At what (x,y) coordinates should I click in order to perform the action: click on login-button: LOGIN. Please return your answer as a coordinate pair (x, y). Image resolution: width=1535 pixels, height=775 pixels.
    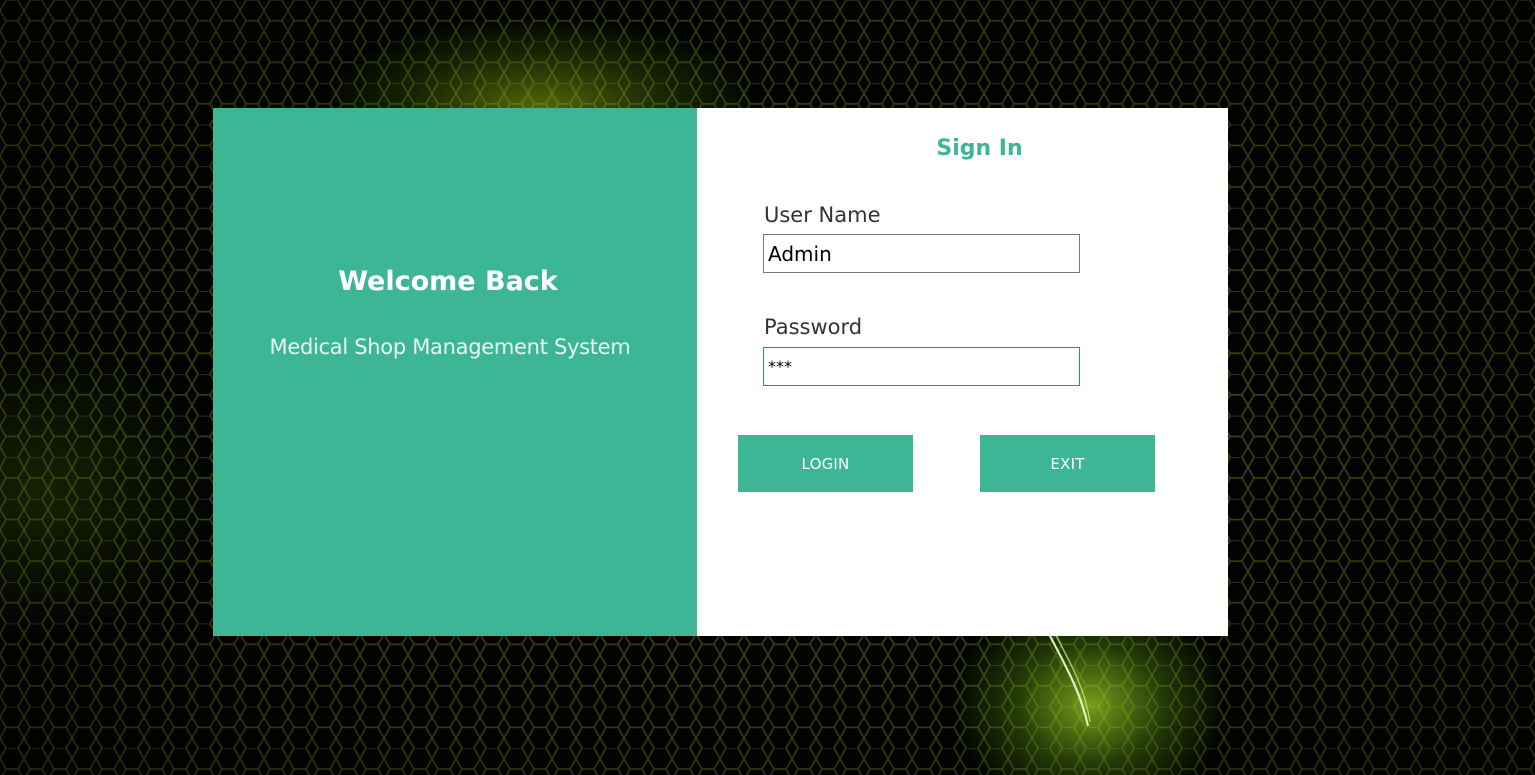
    Looking at the image, I should click on (825, 463).